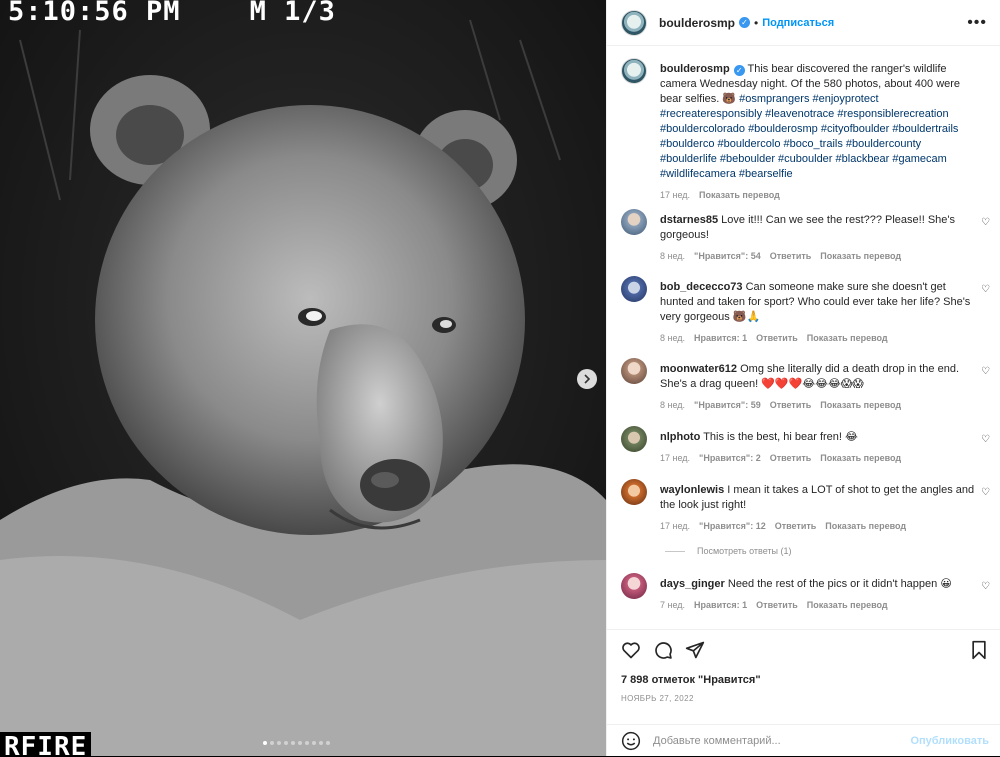  What do you see at coordinates (695, 69) in the screenshot?
I see `caption-username: boulderosmp` at bounding box center [695, 69].